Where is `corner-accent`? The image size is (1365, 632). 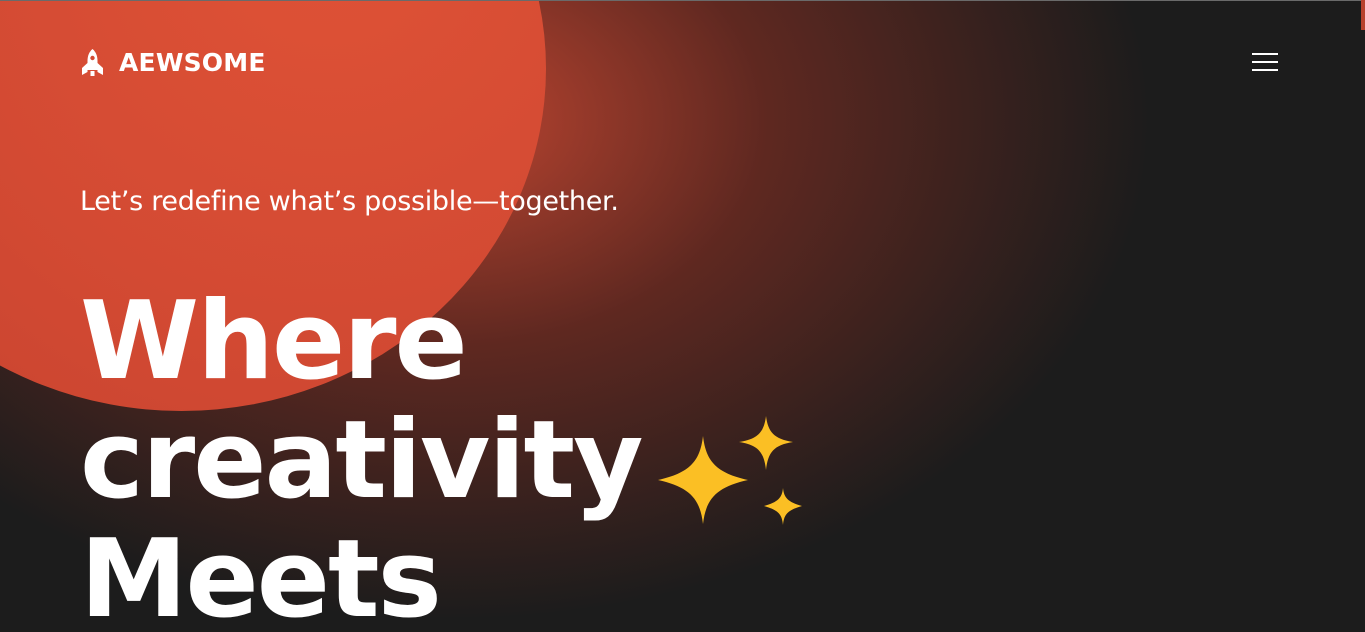 corner-accent is located at coordinates (1363, 15).